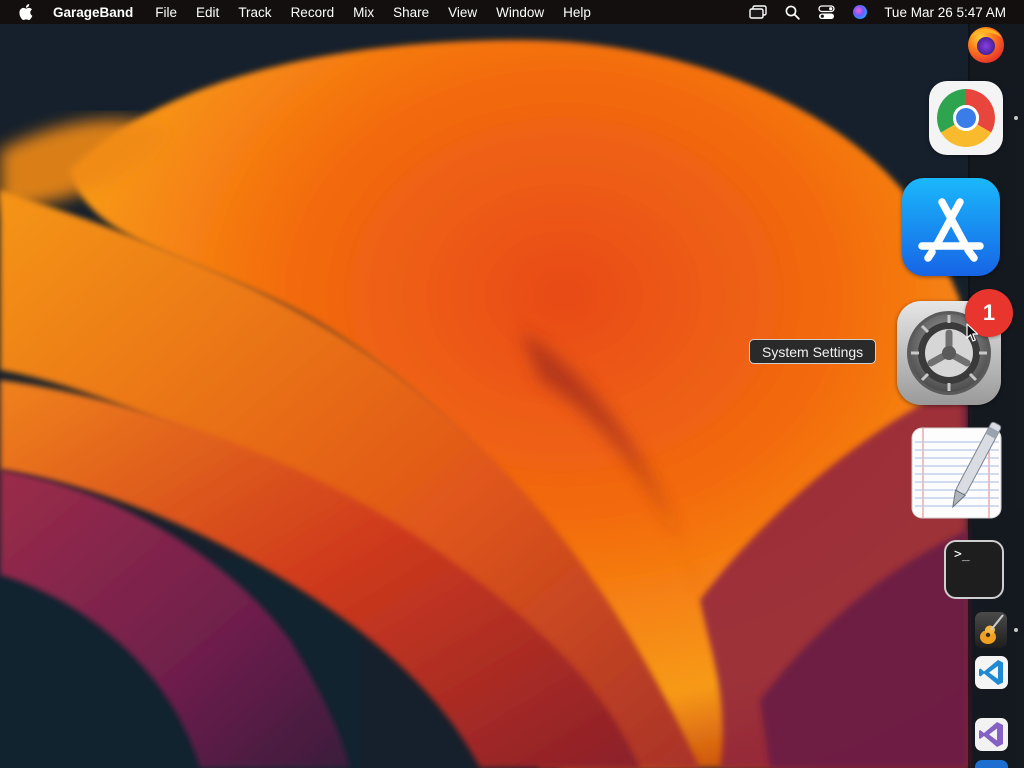 This screenshot has height=768, width=1024. What do you see at coordinates (962, 554) in the screenshot?
I see `terminal-prompt-glyph: >_` at bounding box center [962, 554].